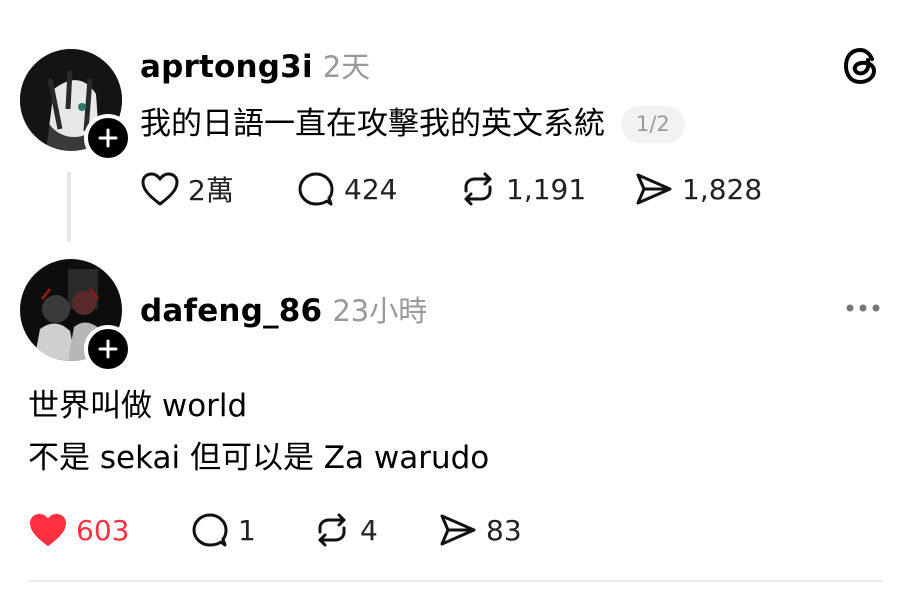 This screenshot has height=591, width=911. Describe the element at coordinates (653, 124) in the screenshot. I see `page-indicator: 1/2` at that location.